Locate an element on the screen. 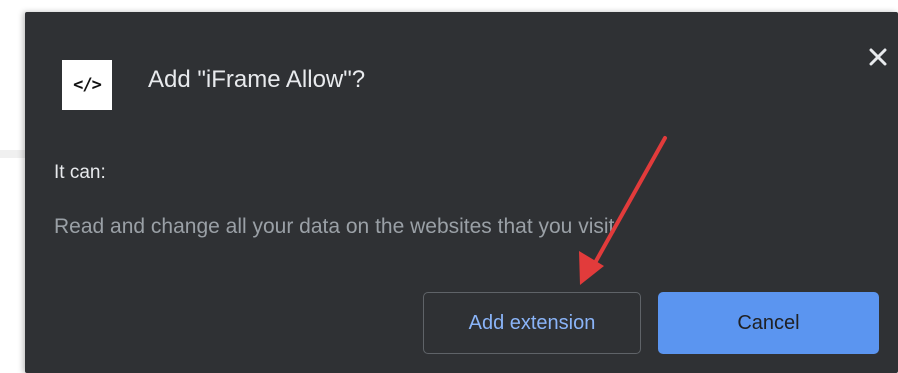 The image size is (898, 373). code-brackets-icon: </> is located at coordinates (87, 85).